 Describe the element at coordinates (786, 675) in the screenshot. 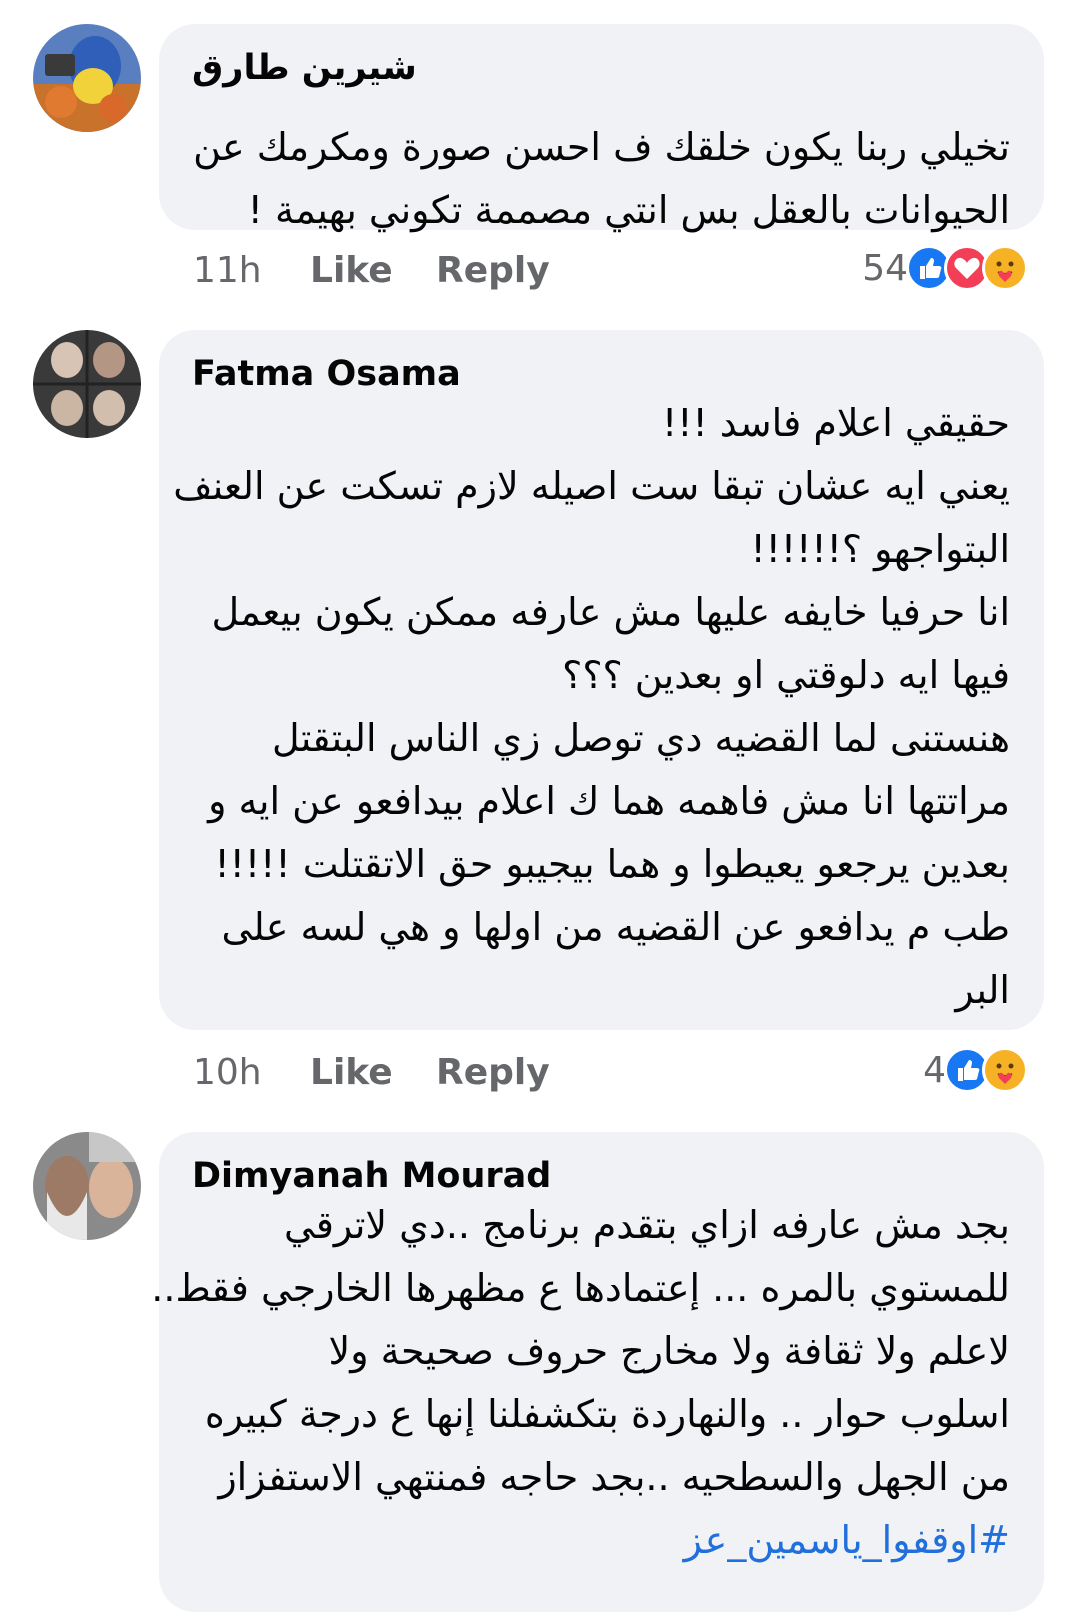

I see `comment-line: فيها ايه دلوقتي او بعدين ؟؟؟` at that location.